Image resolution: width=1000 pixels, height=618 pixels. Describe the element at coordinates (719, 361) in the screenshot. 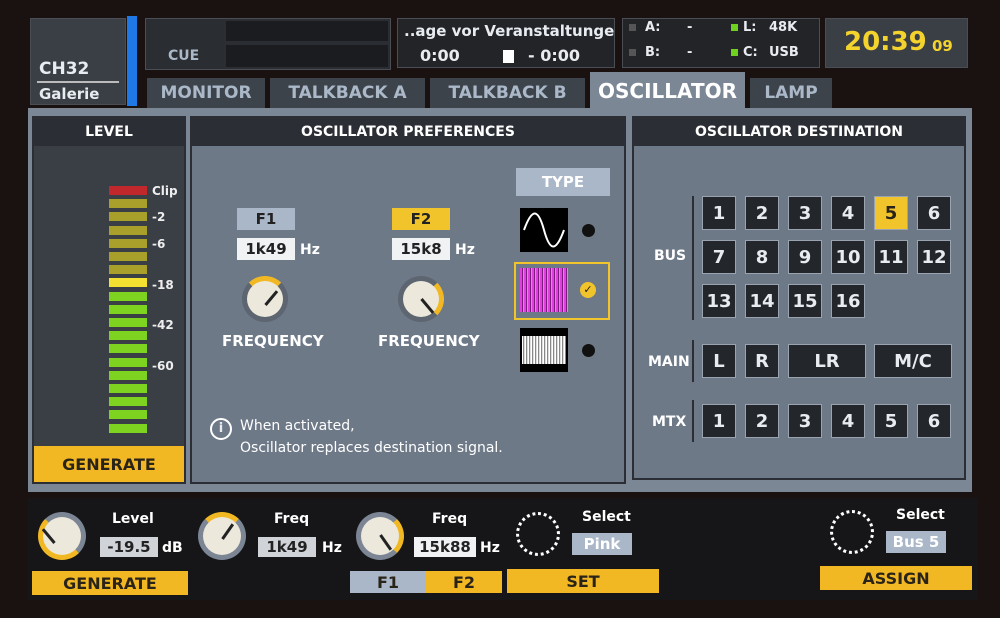

I see `main-button-l: L` at that location.